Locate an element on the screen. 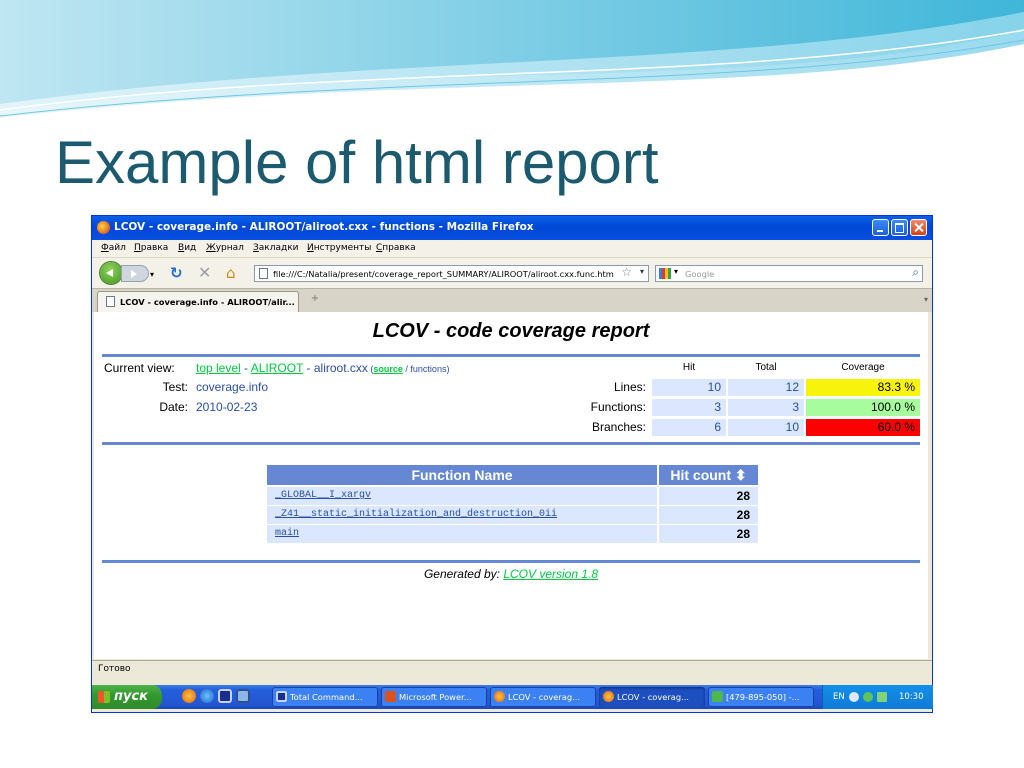 This screenshot has width=1024, height=768. function-name-header: Function Name is located at coordinates (462, 475).